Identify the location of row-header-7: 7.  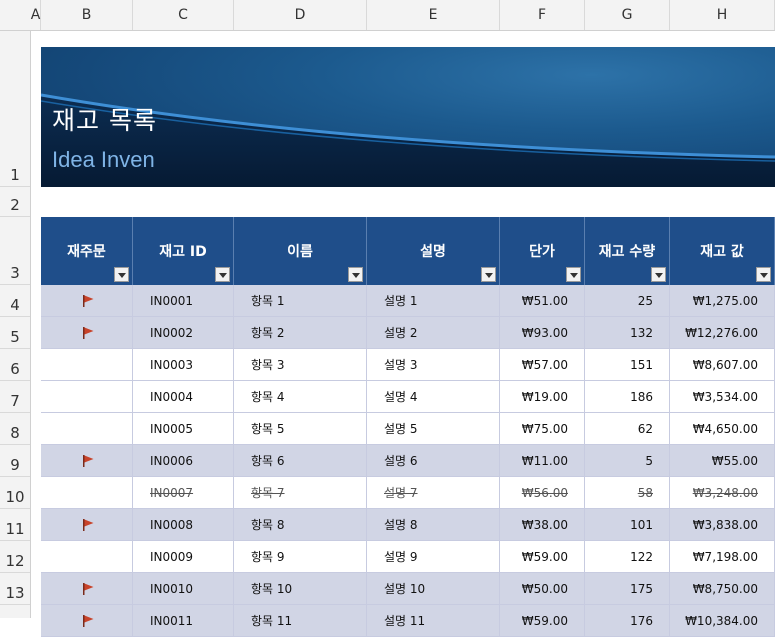
(15, 397).